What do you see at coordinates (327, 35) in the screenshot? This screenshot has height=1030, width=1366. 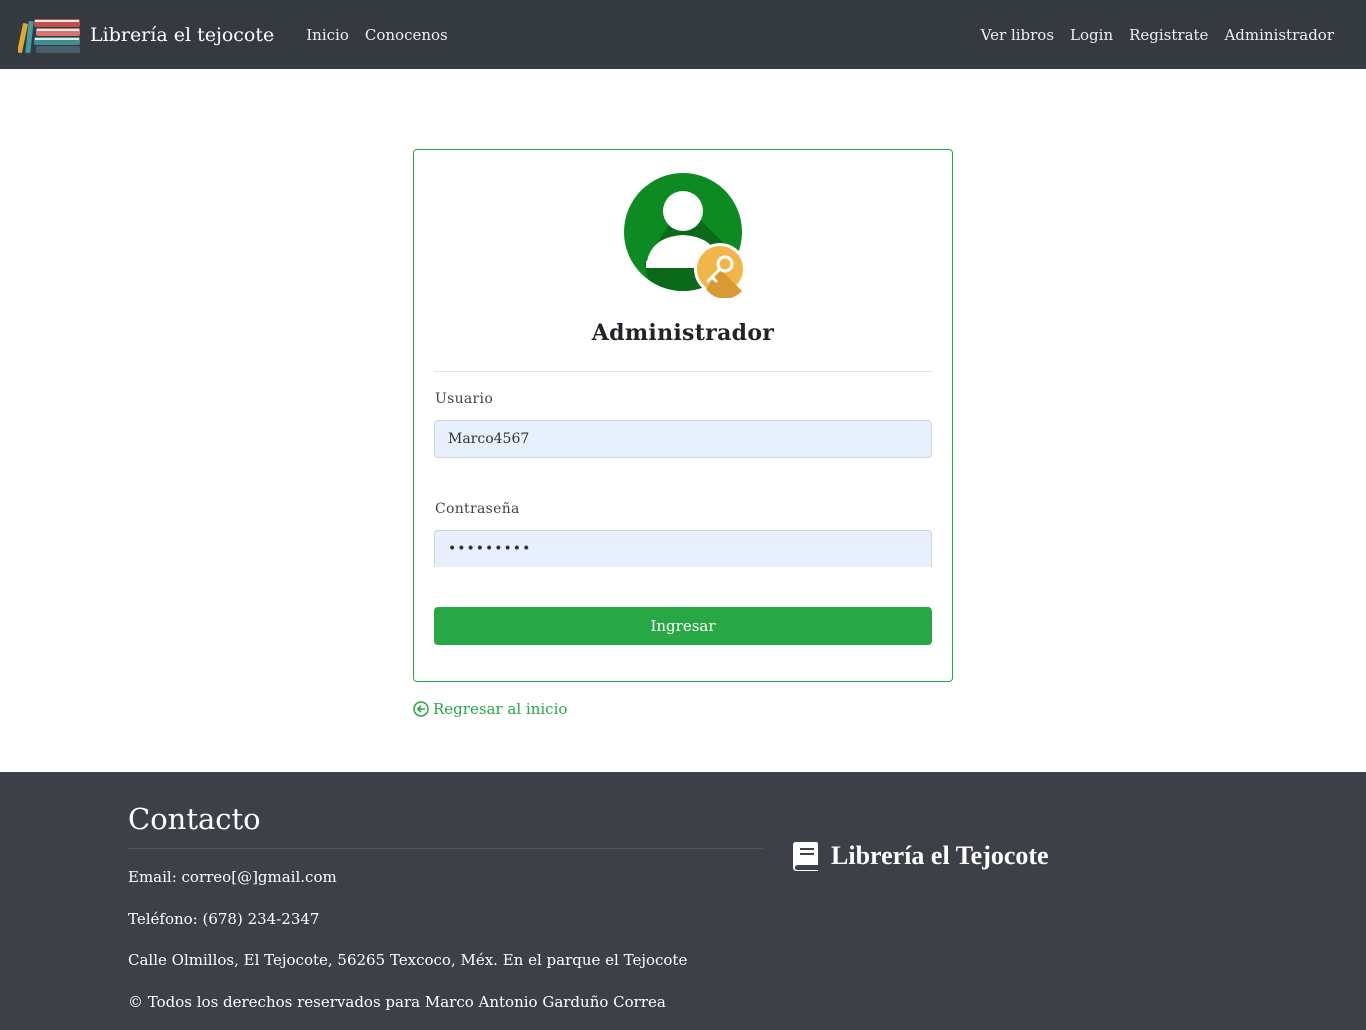 I see `nav-link-inicio: Inicio` at bounding box center [327, 35].